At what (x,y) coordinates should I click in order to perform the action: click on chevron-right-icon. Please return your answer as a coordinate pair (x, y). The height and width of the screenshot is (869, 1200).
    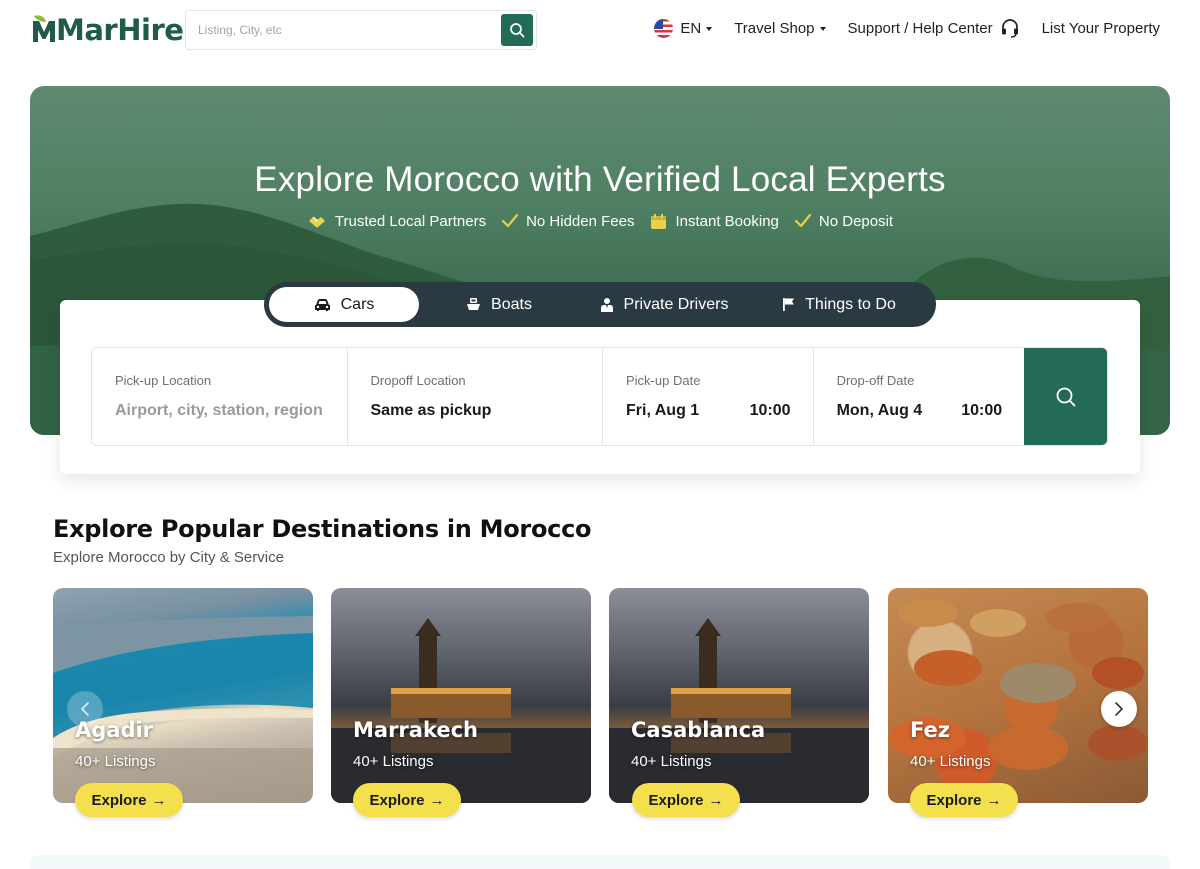
    Looking at the image, I should click on (1119, 709).